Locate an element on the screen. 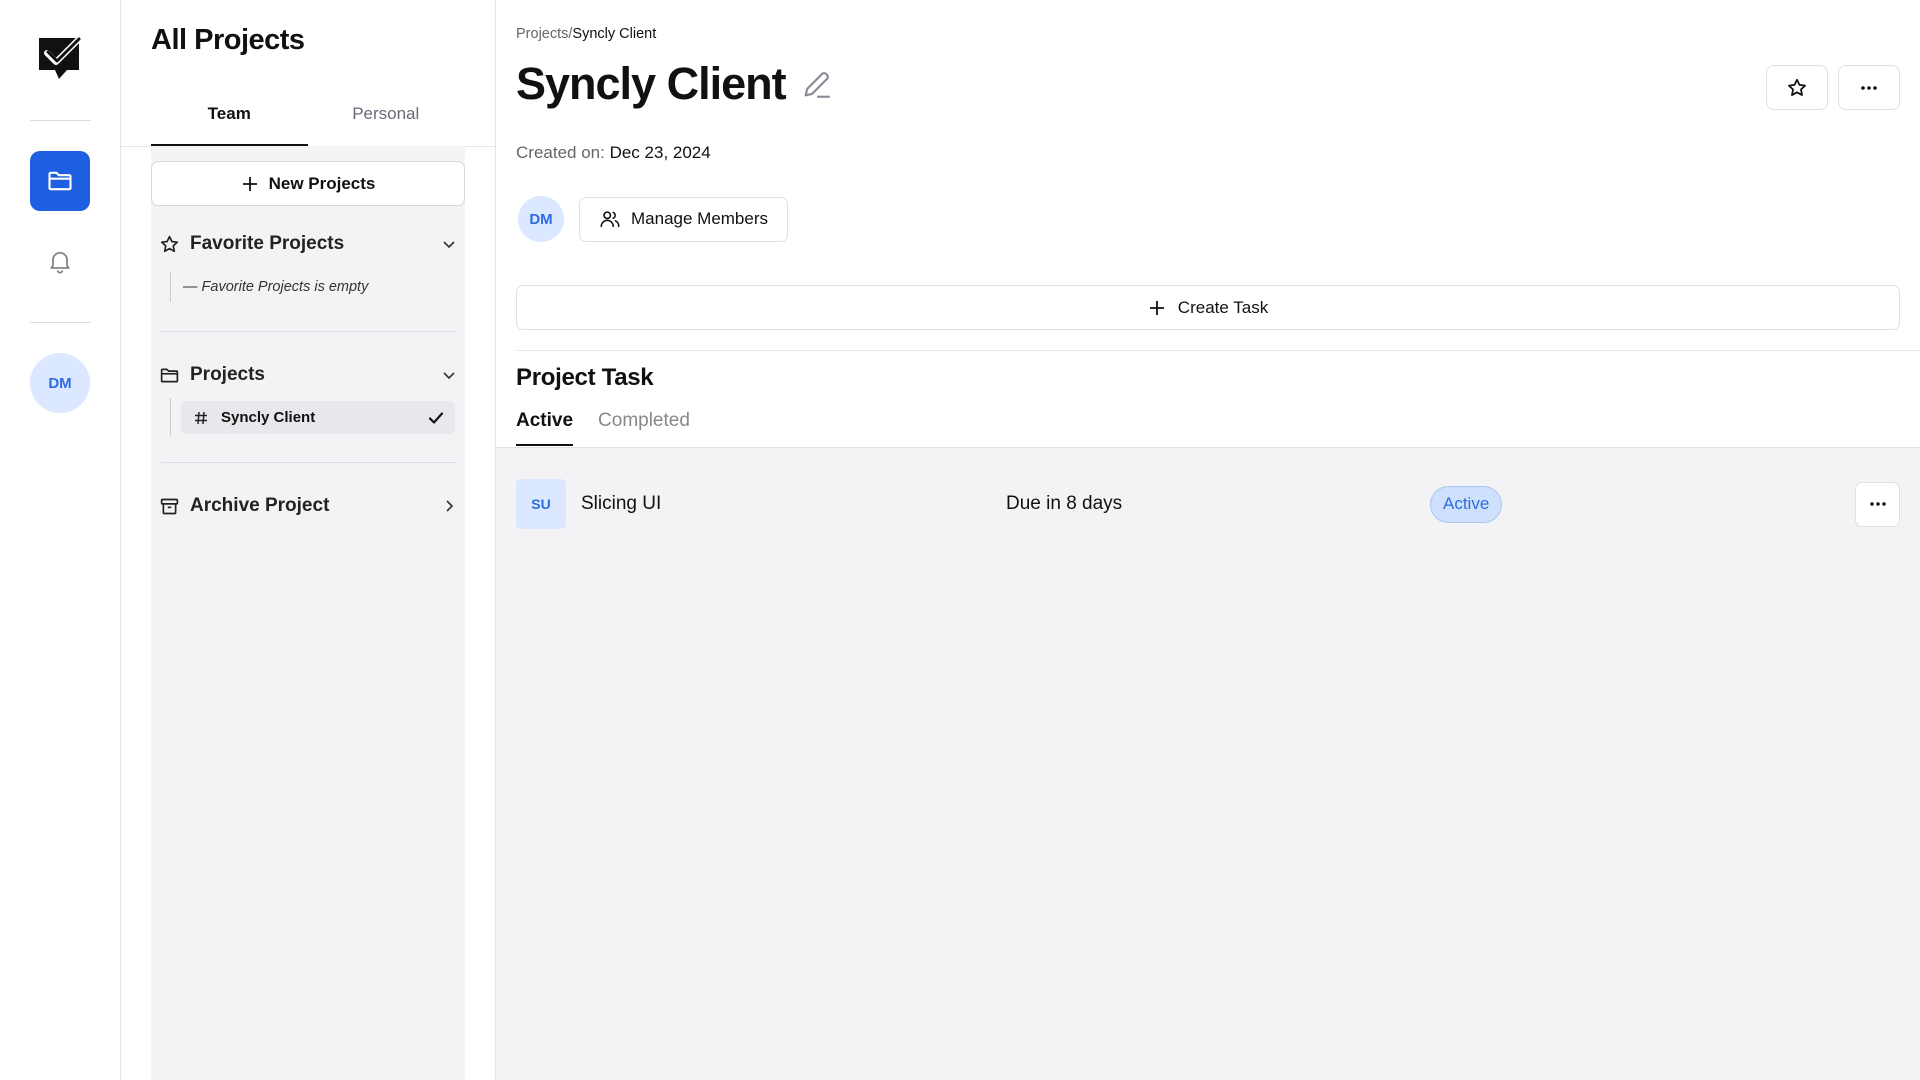 The height and width of the screenshot is (1080, 1920). user-avatar: DM is located at coordinates (60, 383).